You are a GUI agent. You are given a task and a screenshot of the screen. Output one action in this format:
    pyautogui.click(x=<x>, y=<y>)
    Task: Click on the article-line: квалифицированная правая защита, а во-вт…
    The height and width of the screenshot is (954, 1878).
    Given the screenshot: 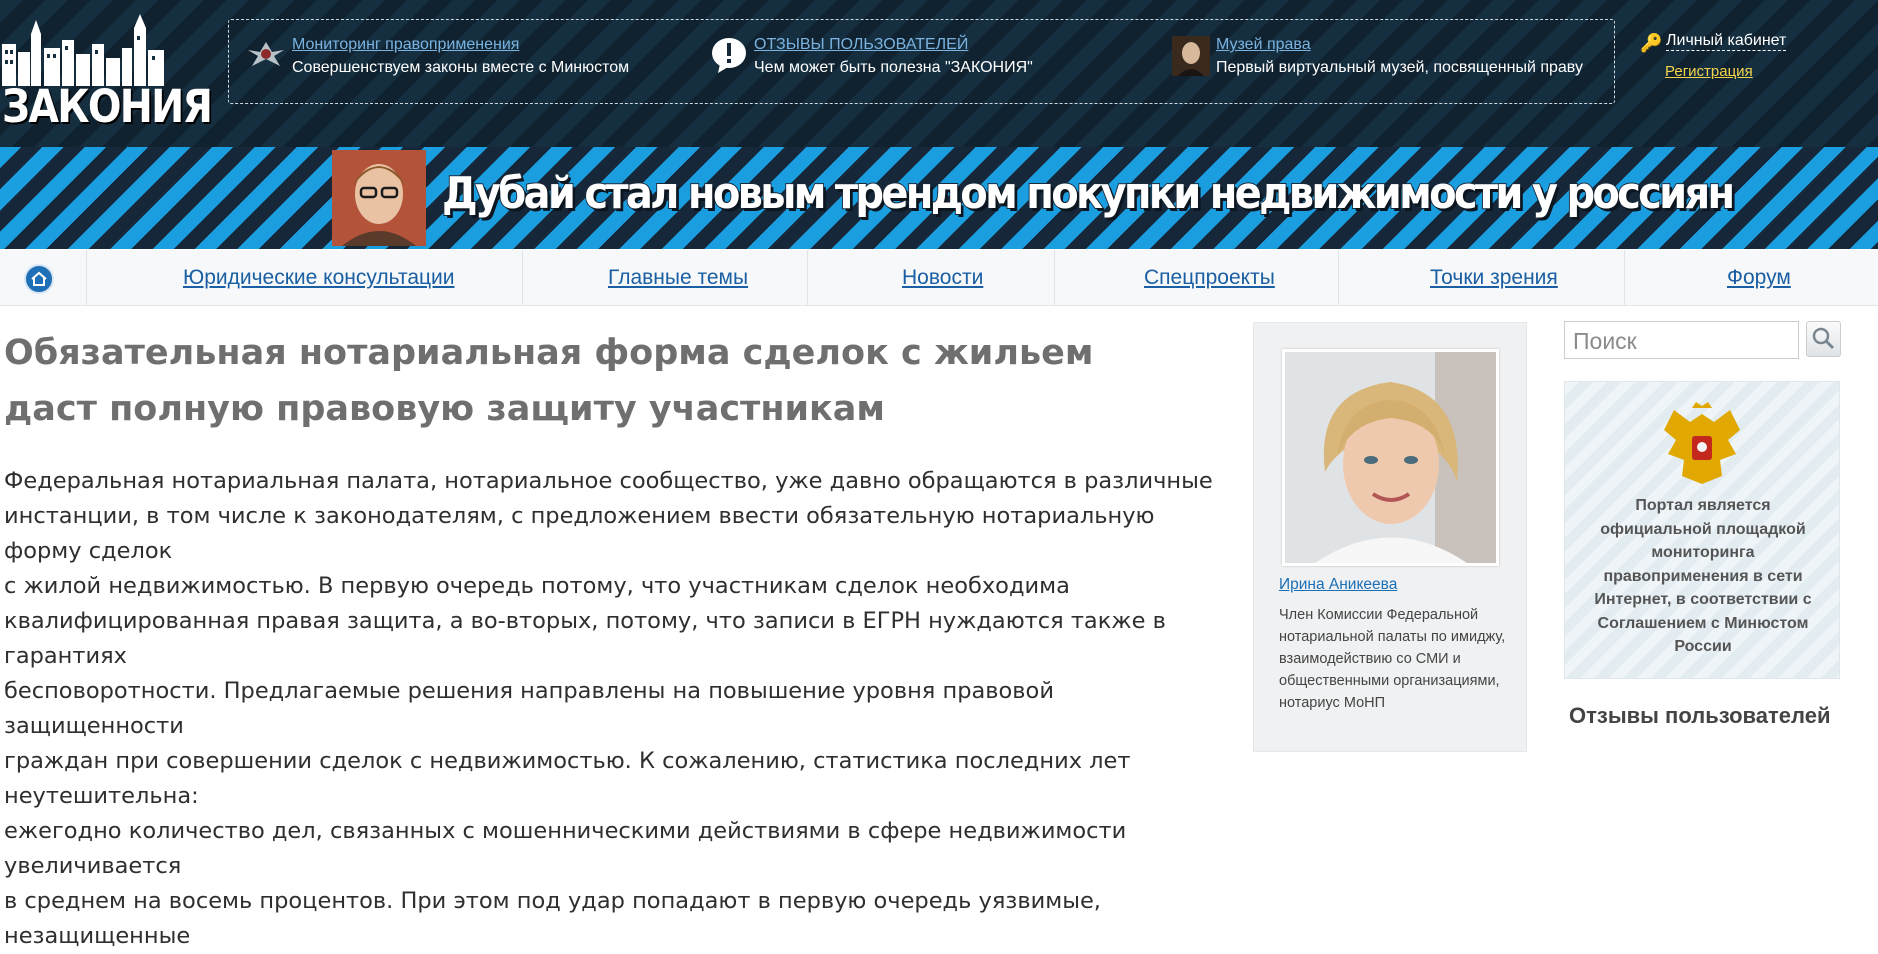 What is the action you would take?
    pyautogui.click(x=585, y=638)
    